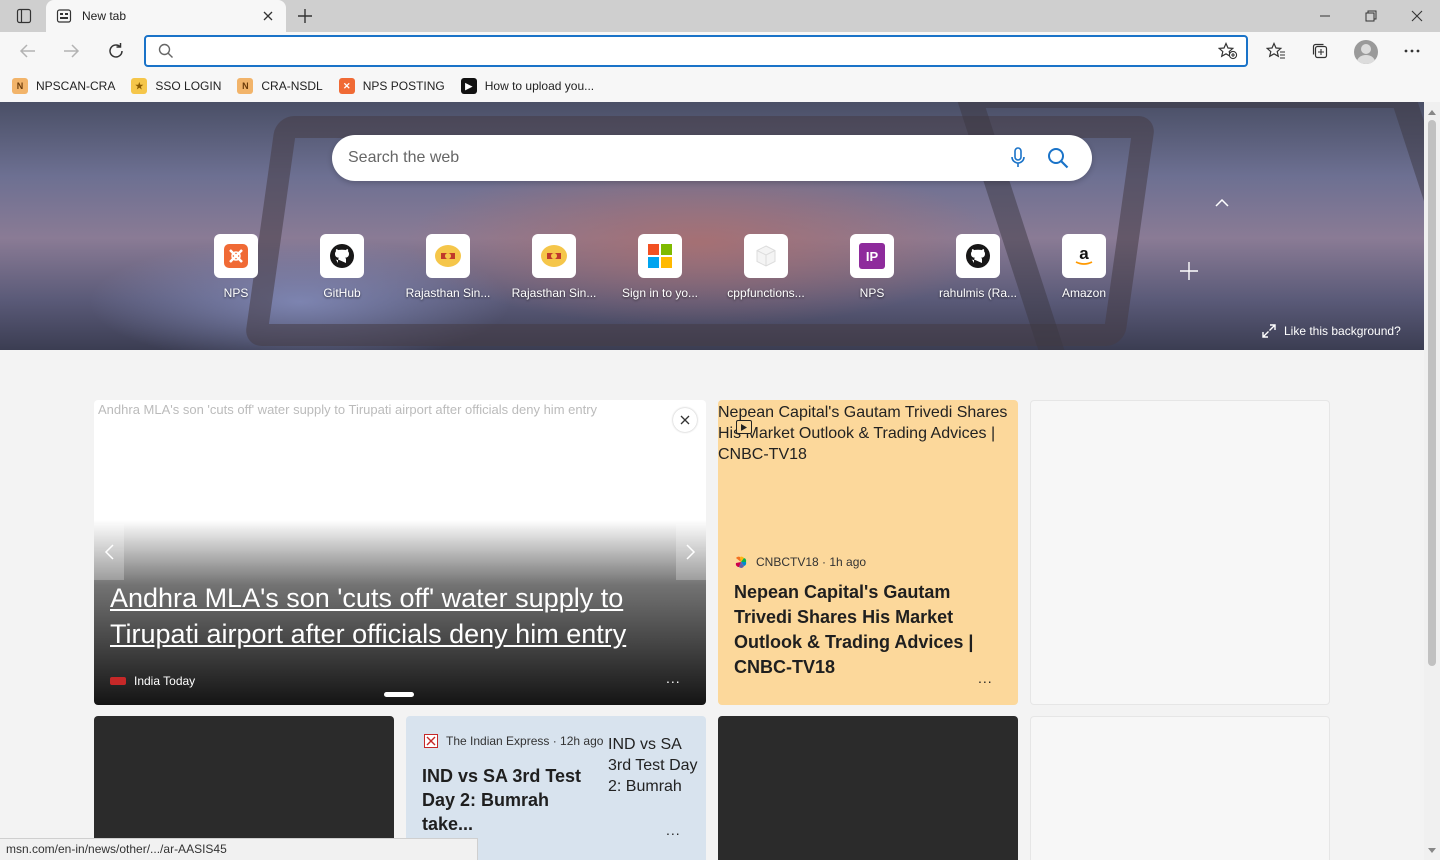  What do you see at coordinates (166, 16) in the screenshot?
I see `tab-new-tab: New tab` at bounding box center [166, 16].